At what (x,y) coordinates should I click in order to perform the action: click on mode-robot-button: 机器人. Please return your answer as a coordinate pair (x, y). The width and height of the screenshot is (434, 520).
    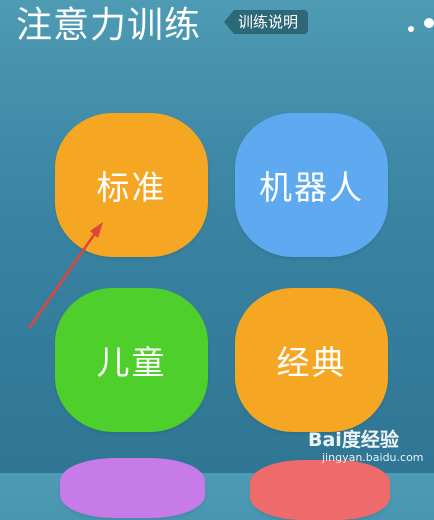
    Looking at the image, I should click on (311, 185).